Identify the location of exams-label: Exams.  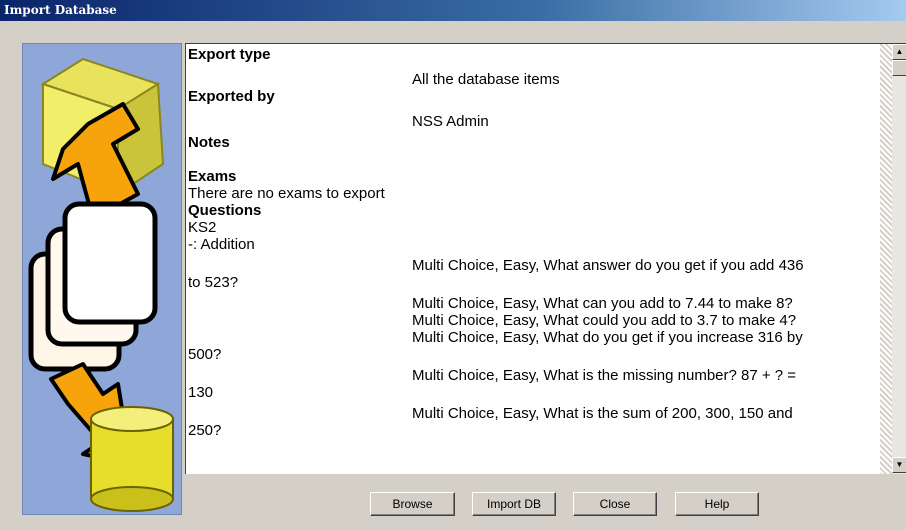
(212, 176).